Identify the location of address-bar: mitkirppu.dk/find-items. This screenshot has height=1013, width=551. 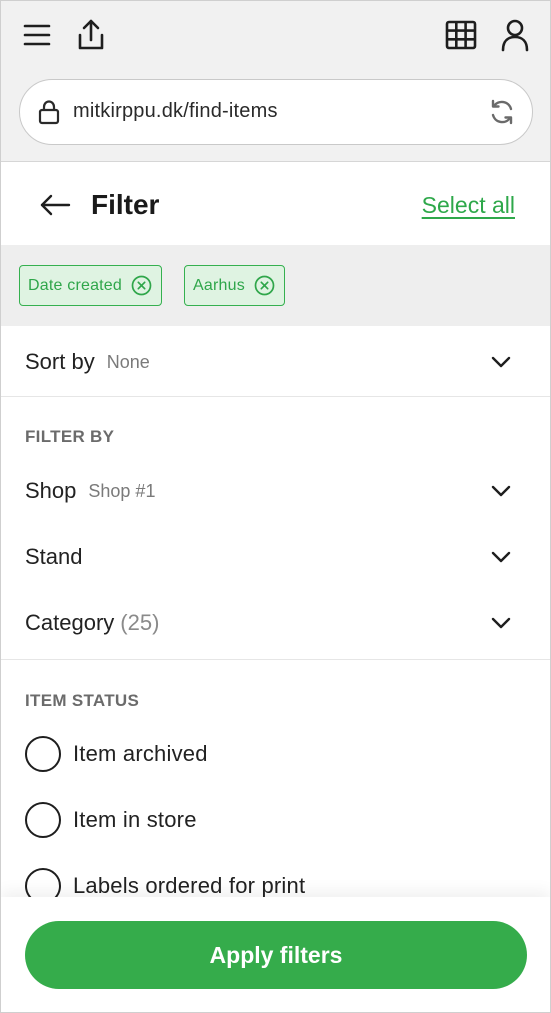
(276, 112).